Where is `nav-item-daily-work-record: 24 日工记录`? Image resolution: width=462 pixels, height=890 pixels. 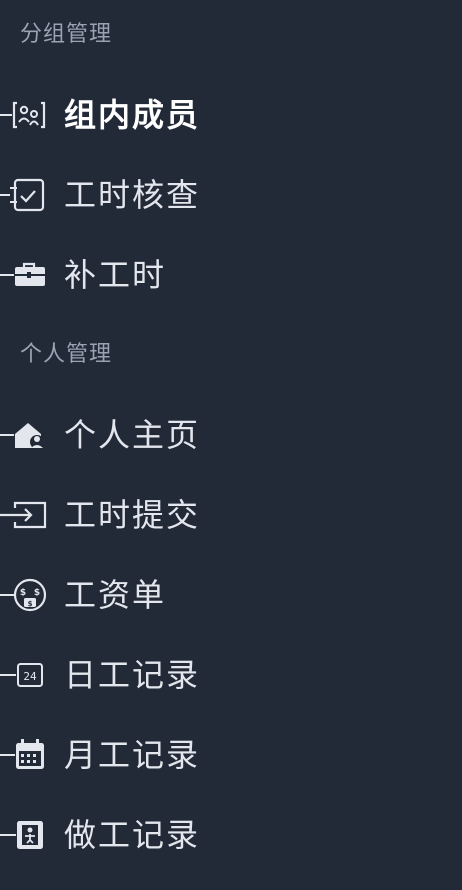
nav-item-daily-work-record: 24 日工记录 is located at coordinates (231, 675).